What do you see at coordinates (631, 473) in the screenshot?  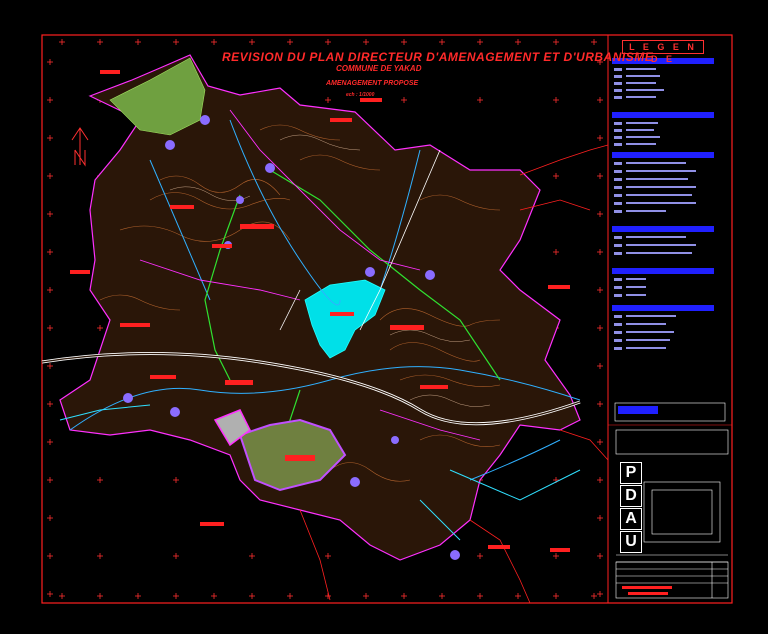 I see `cartouche-letter-p: P` at bounding box center [631, 473].